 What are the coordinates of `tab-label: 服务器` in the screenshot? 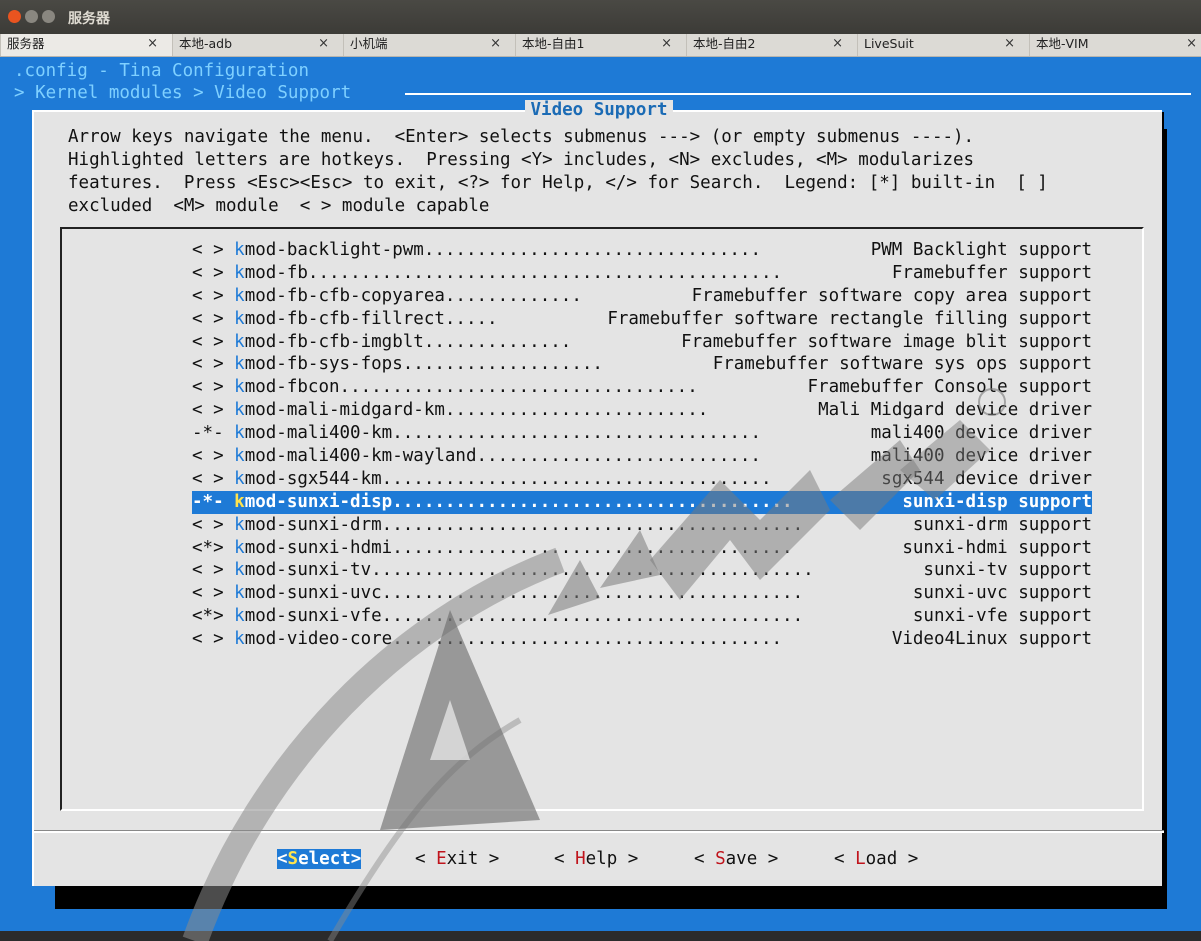 It's located at (26, 43).